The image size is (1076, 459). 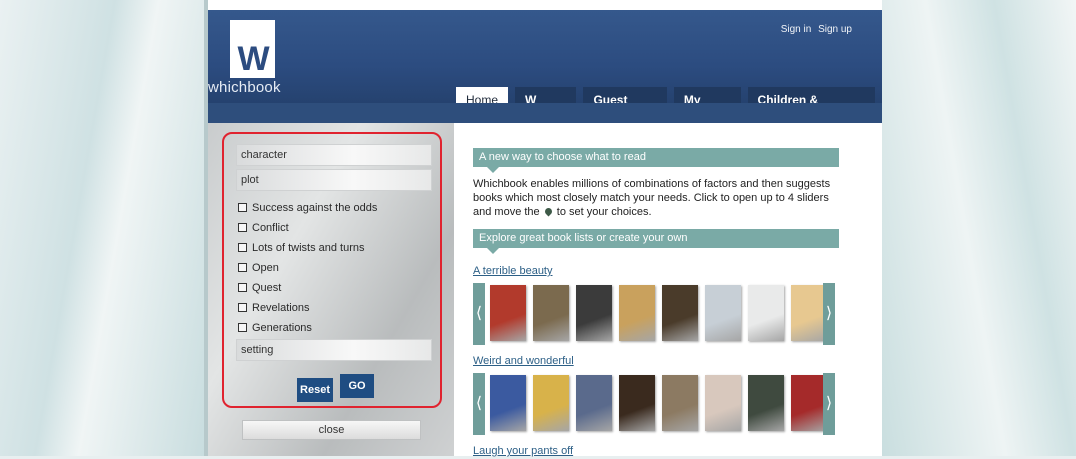 What do you see at coordinates (253, 59) in the screenshot?
I see `logo-letter: W` at bounding box center [253, 59].